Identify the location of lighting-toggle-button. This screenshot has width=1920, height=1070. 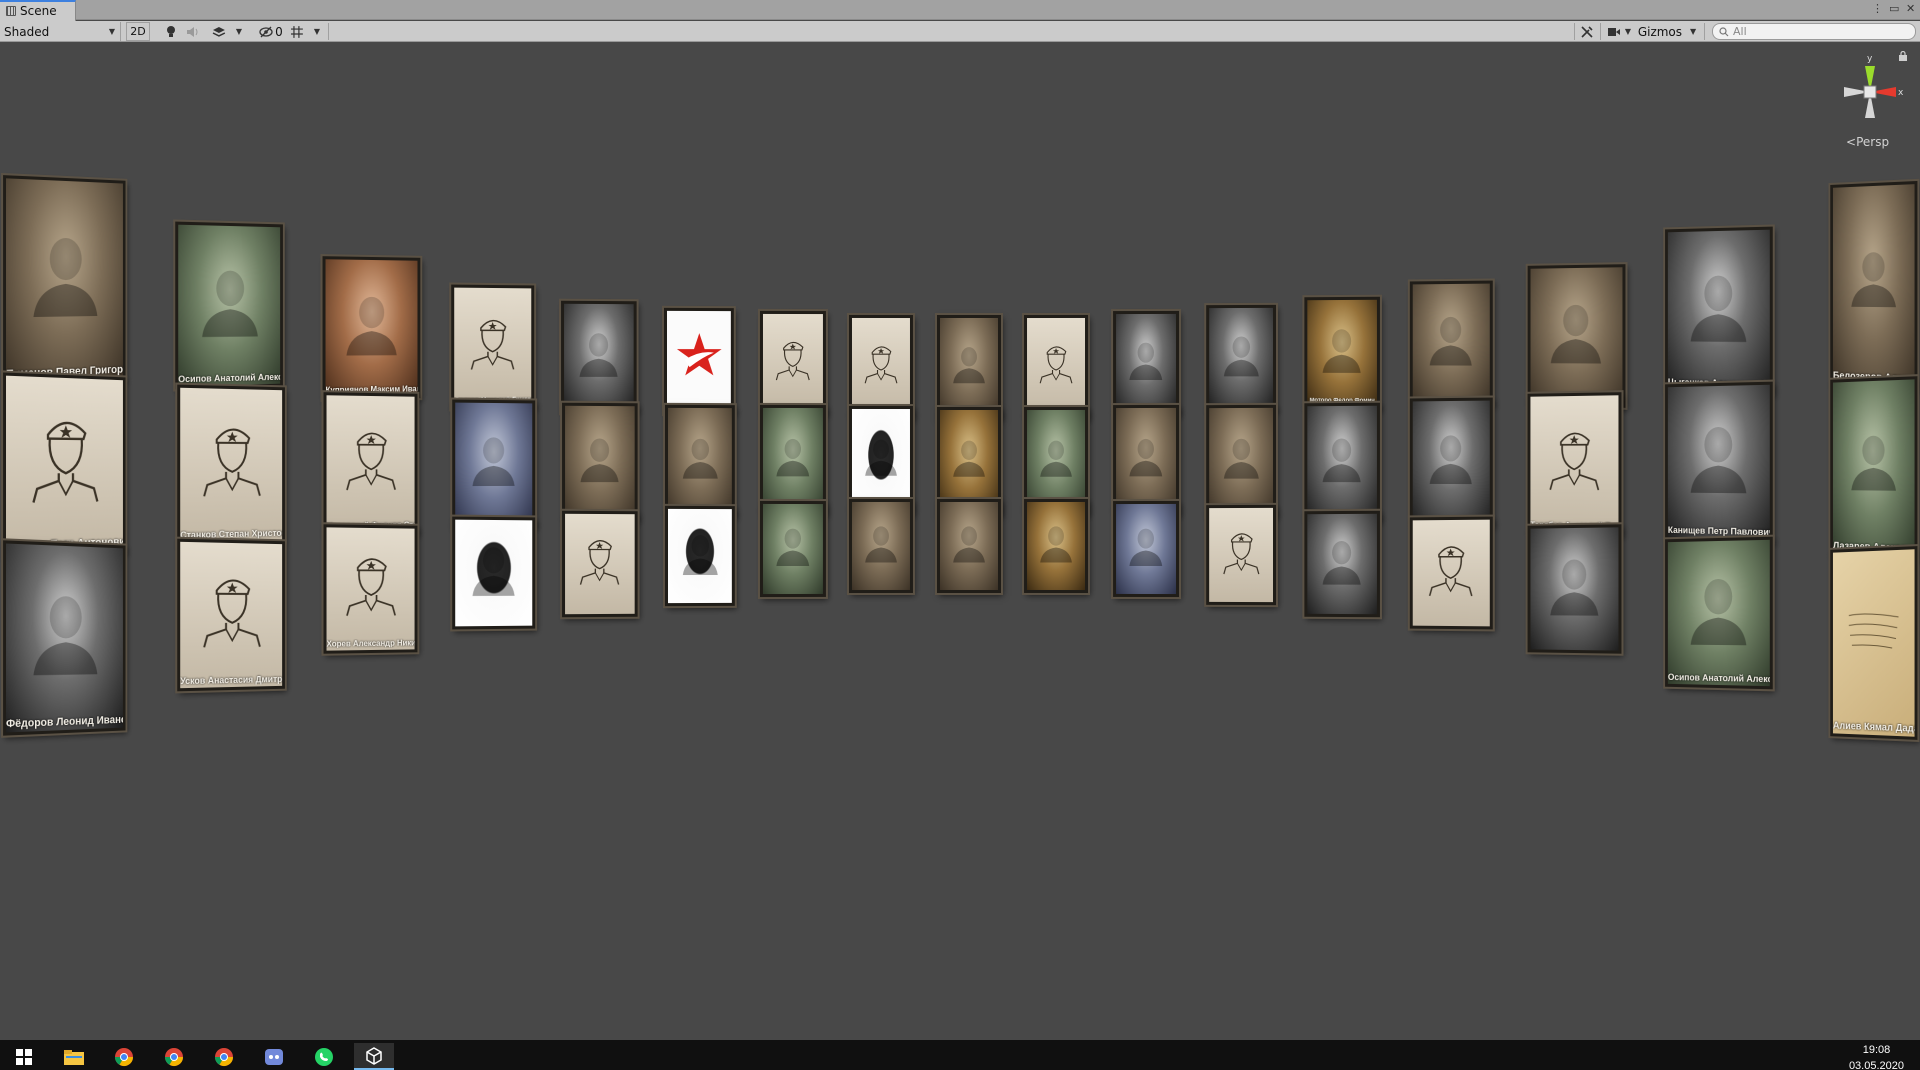
(171, 31).